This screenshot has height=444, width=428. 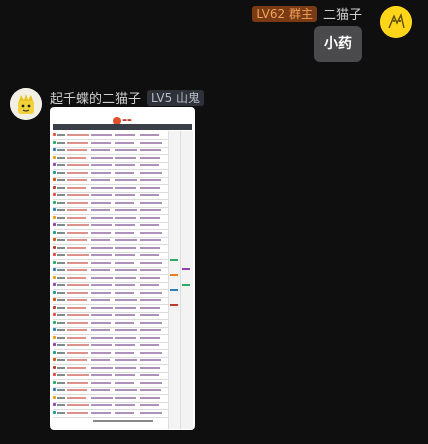 I want to click on doc-footer, so click(x=122, y=416).